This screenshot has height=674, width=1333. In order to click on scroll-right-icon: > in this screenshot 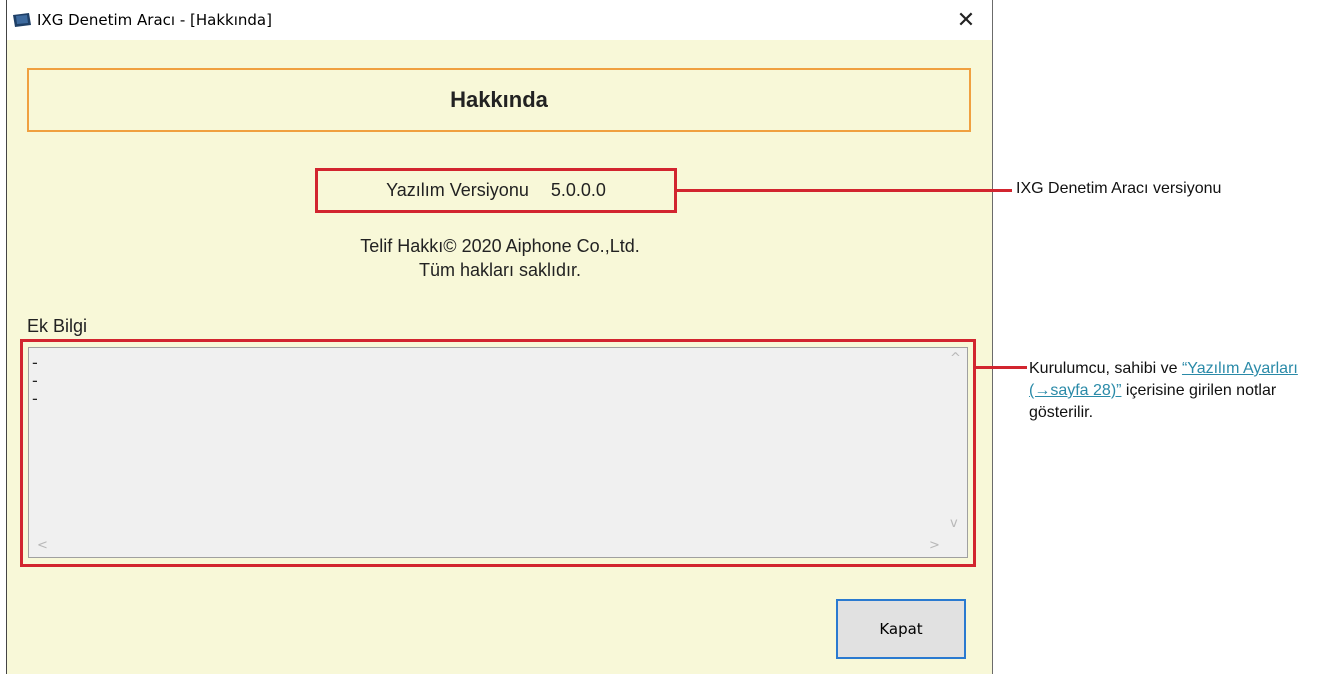, I will do `click(934, 545)`.